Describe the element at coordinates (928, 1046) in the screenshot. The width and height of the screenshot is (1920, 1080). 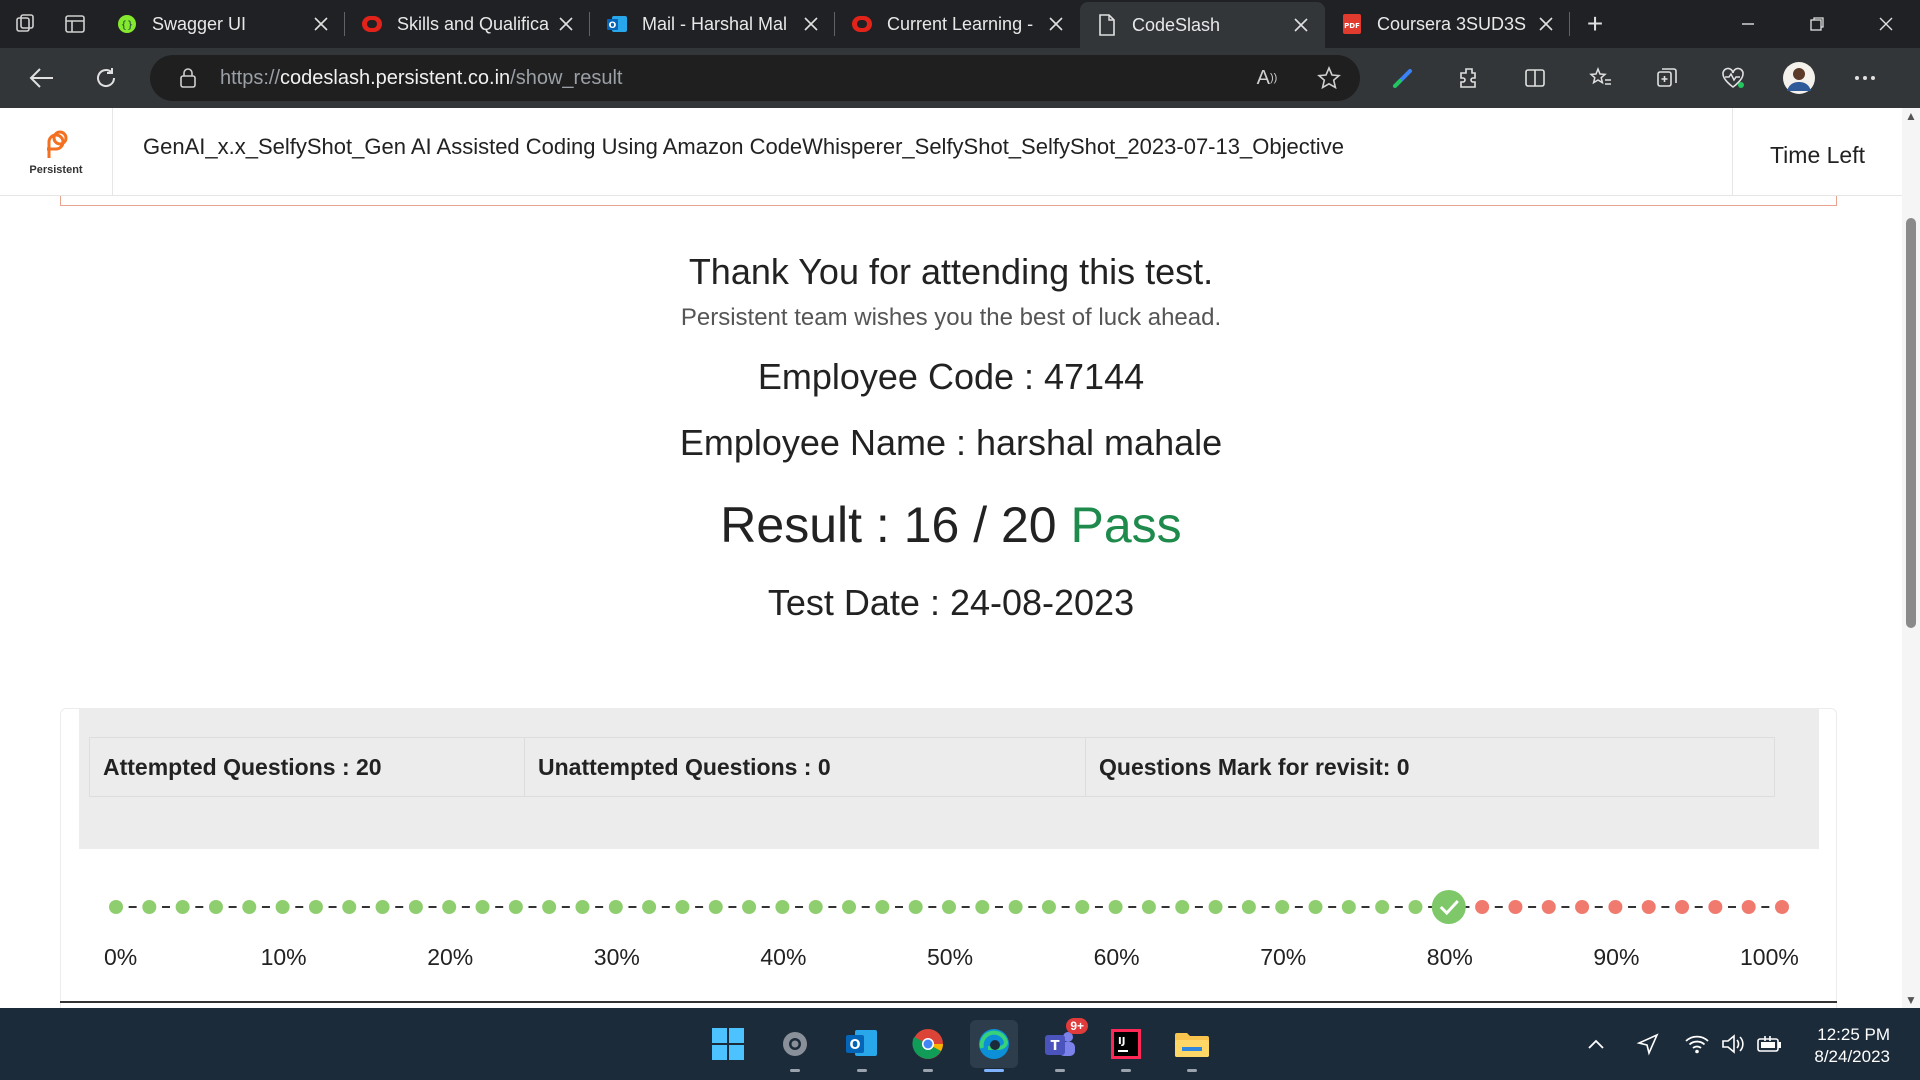
I see `chrome-icon` at that location.